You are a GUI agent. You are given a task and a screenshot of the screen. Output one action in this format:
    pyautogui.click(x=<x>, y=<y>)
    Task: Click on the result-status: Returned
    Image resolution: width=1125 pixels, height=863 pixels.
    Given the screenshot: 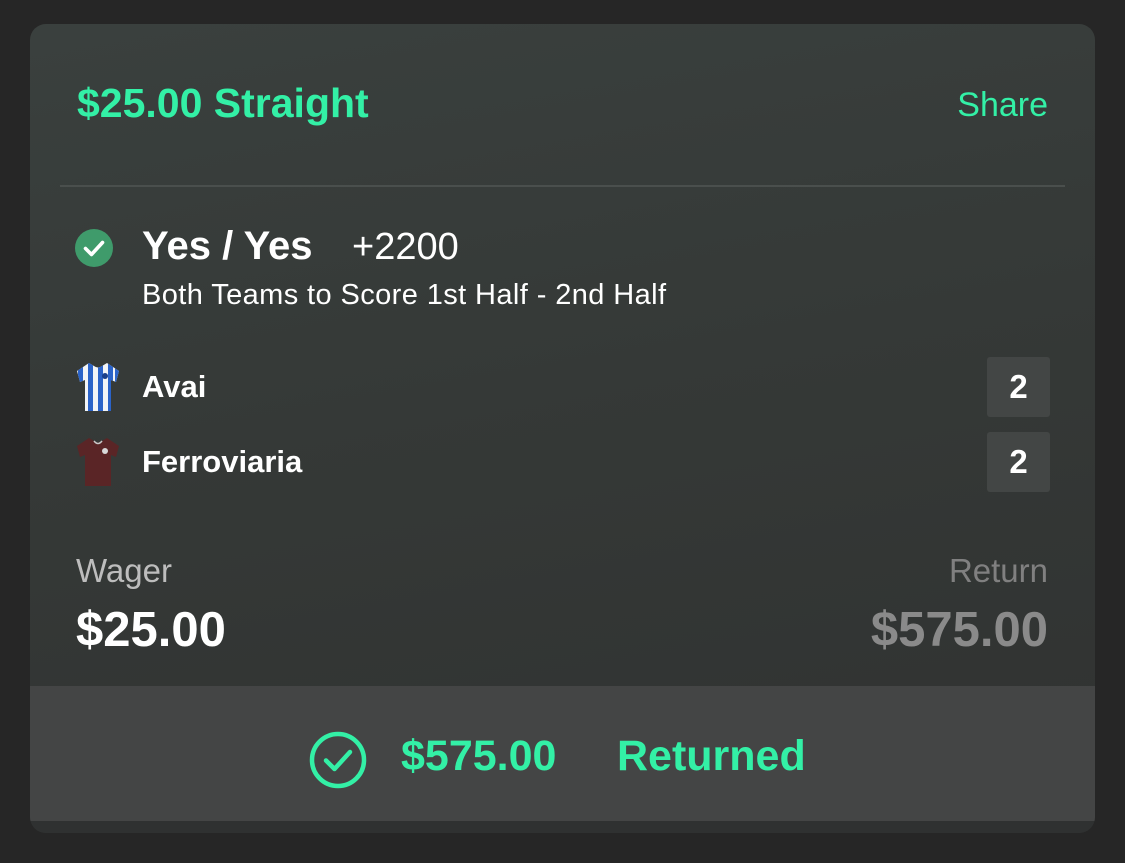 What is the action you would take?
    pyautogui.click(x=711, y=756)
    